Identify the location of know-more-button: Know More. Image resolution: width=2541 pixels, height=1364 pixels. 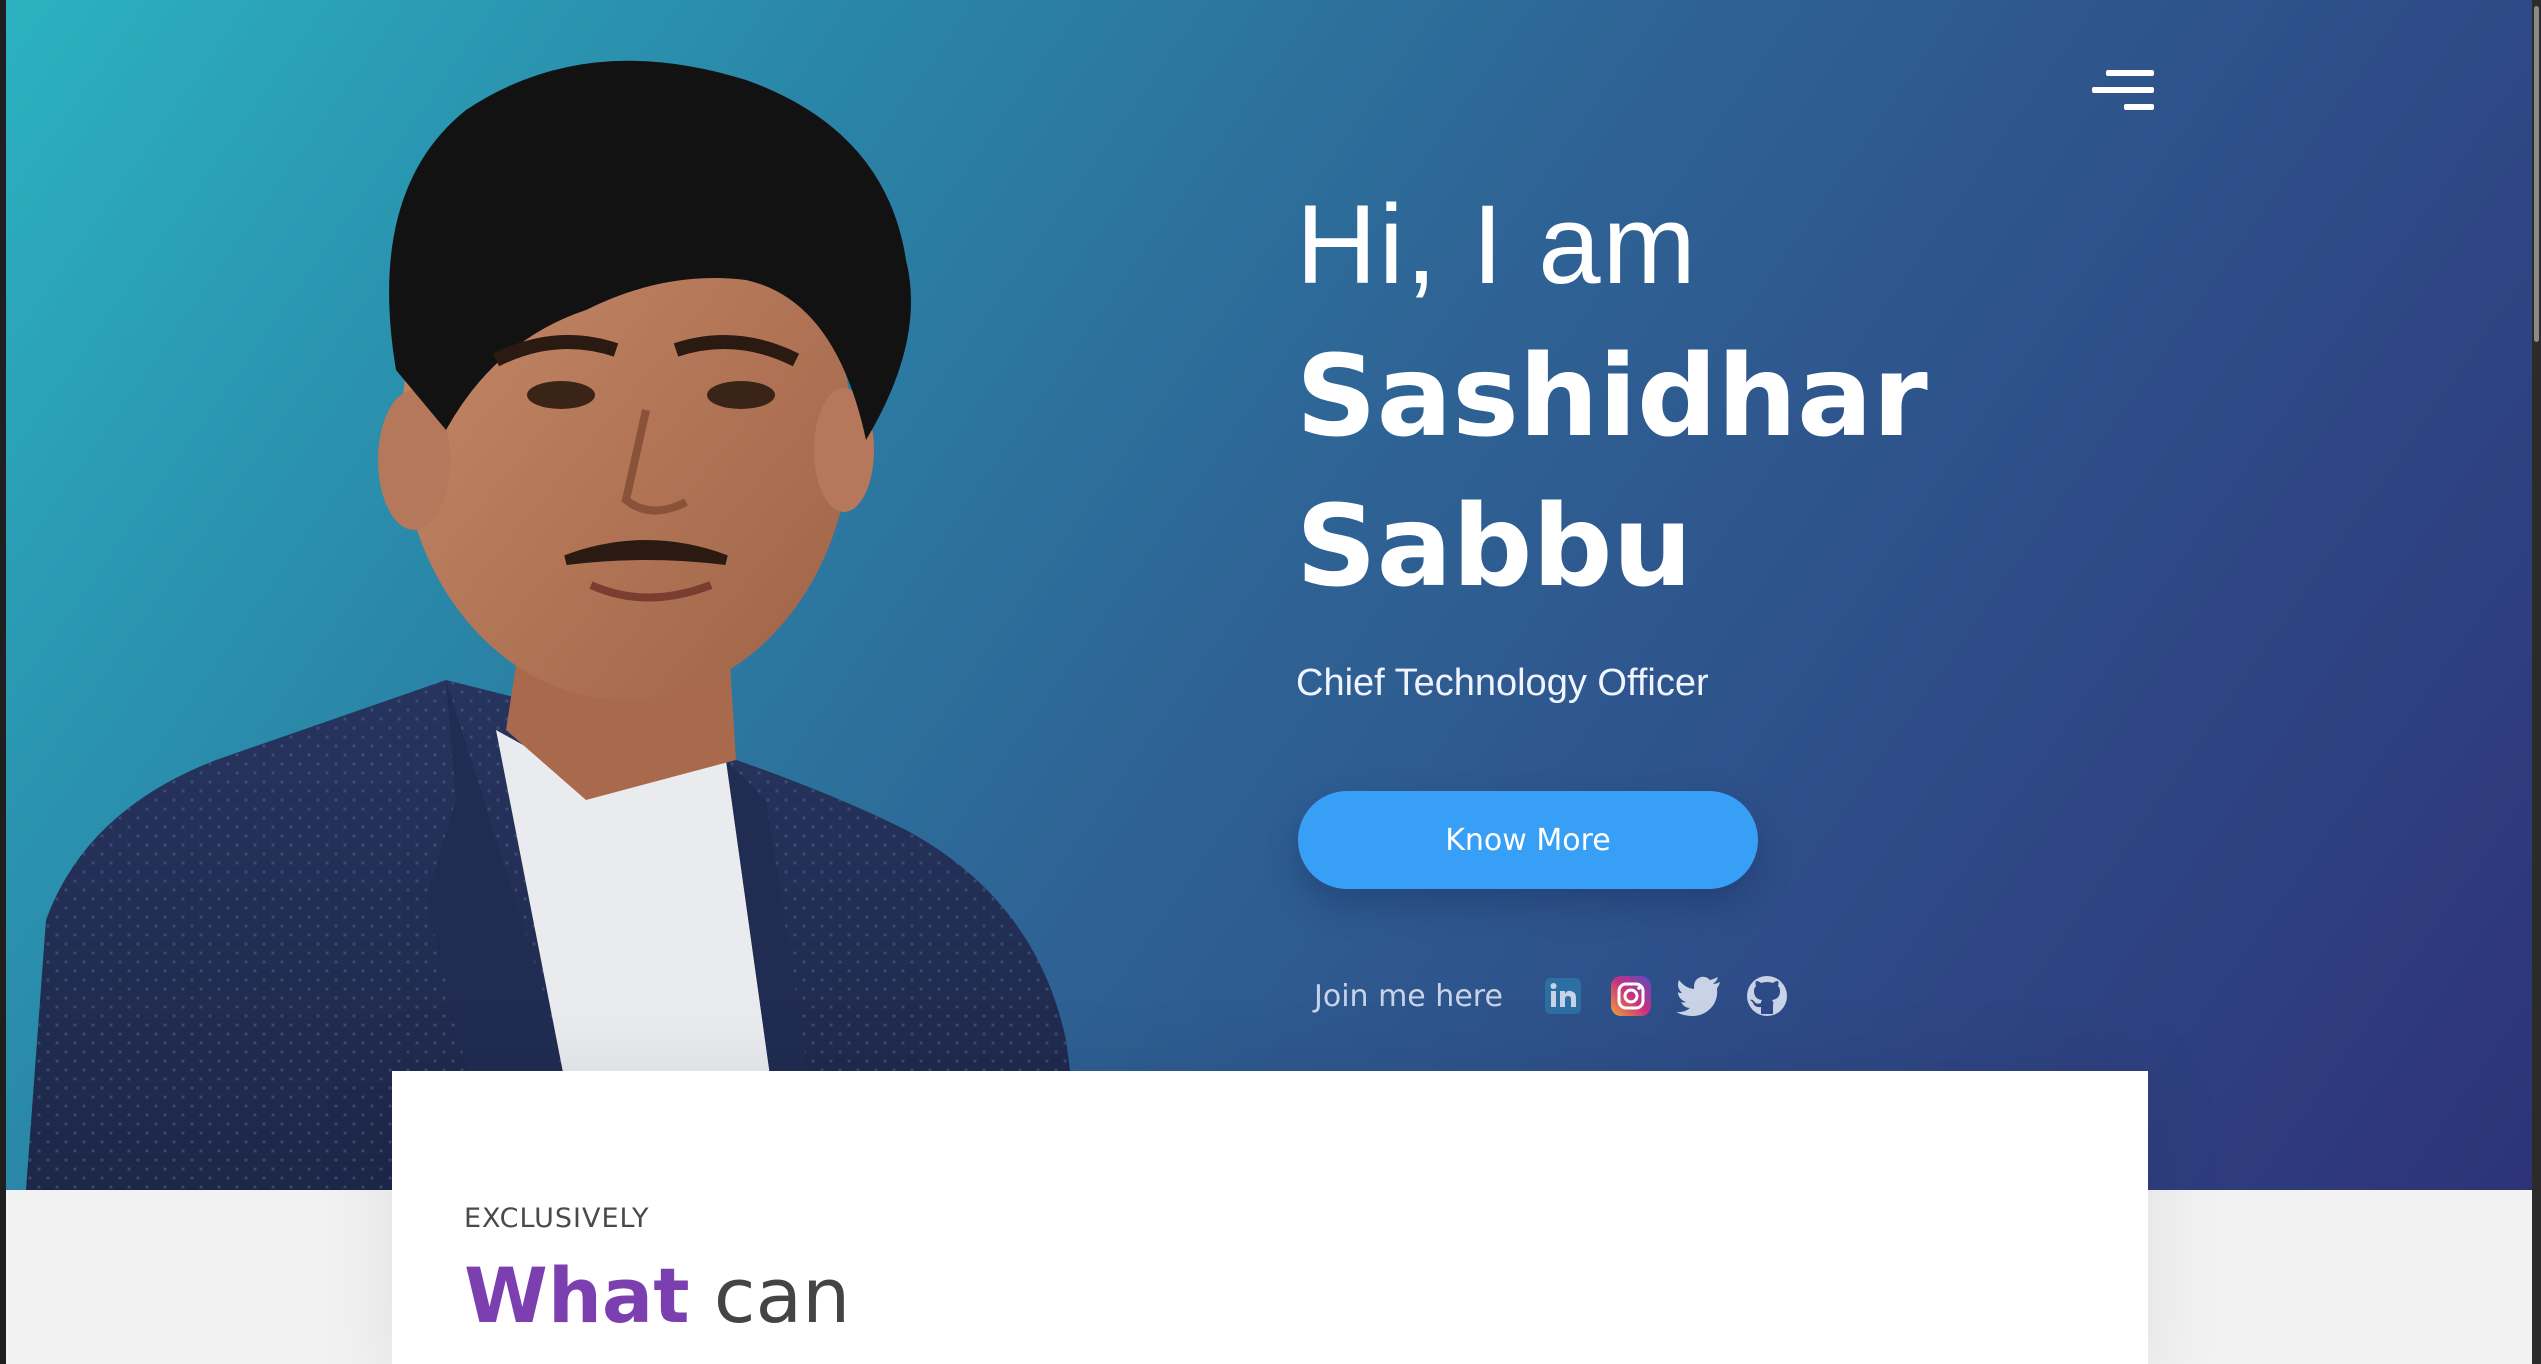
(1528, 840).